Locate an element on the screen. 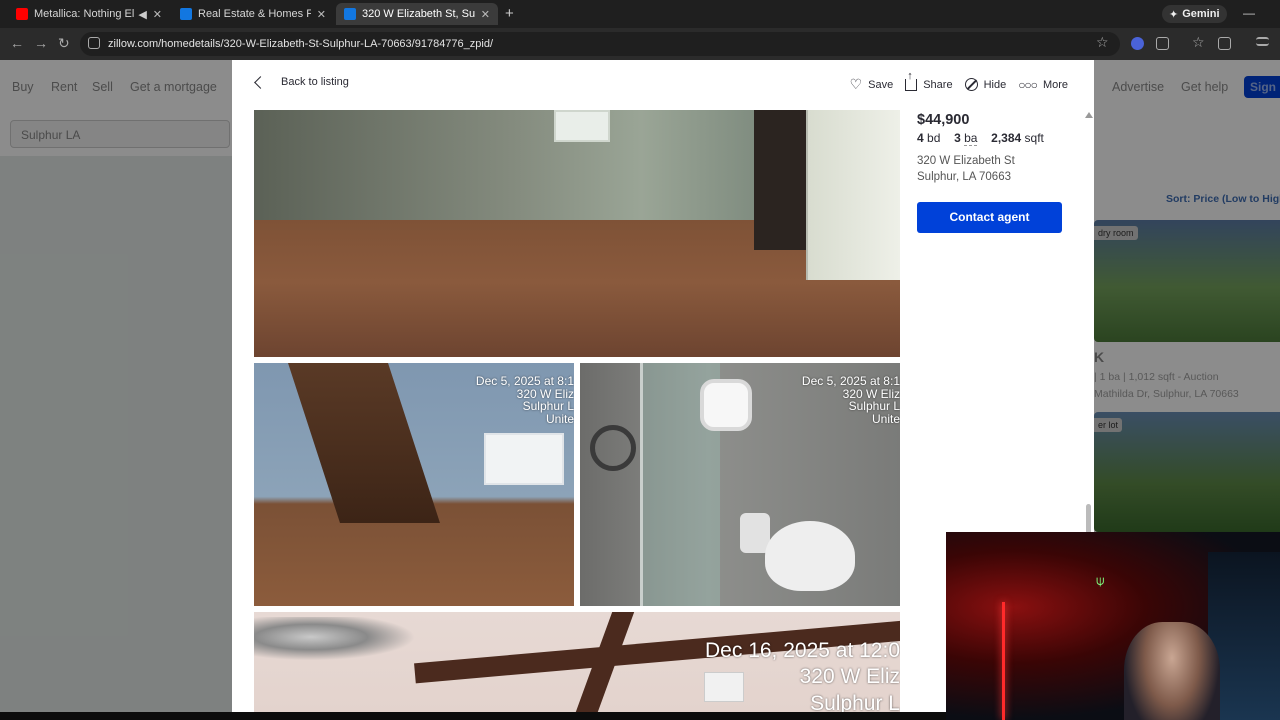  more-label: More is located at coordinates (1055, 84).